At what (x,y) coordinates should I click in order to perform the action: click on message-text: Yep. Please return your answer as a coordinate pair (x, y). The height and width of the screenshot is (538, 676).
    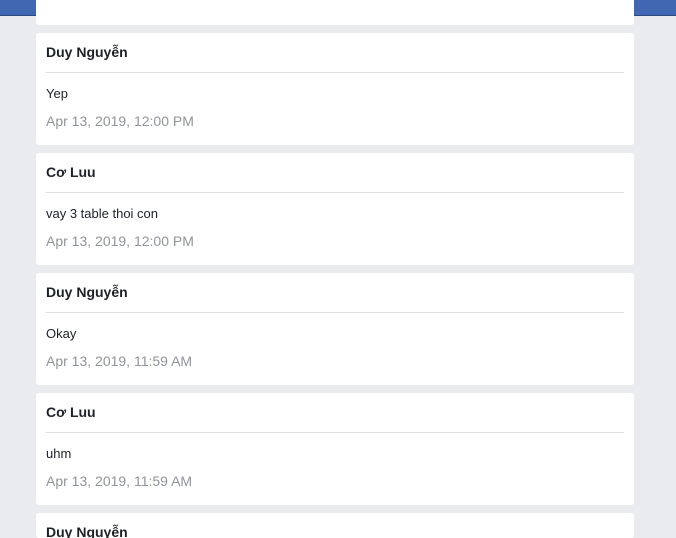
    Looking at the image, I should click on (57, 93).